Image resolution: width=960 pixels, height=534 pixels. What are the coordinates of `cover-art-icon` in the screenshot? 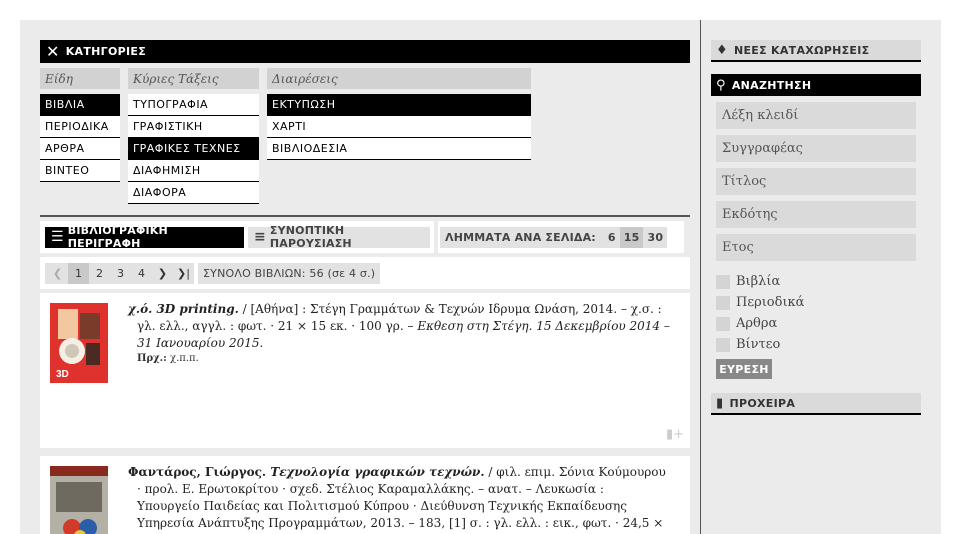 It's located at (79, 500).